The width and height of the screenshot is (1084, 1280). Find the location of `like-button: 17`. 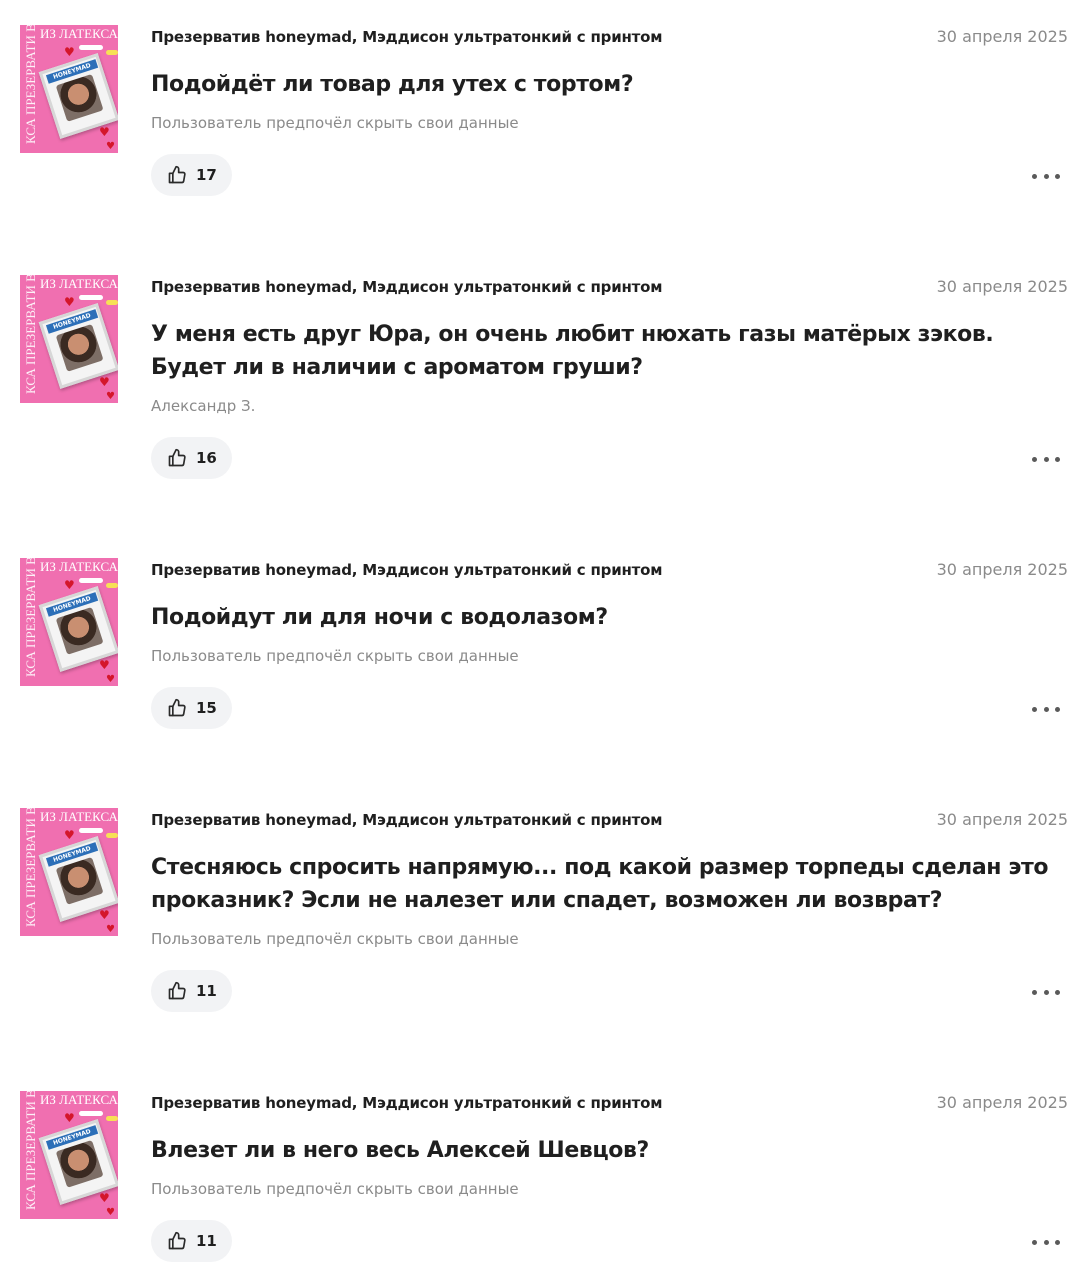

like-button: 17 is located at coordinates (191, 175).